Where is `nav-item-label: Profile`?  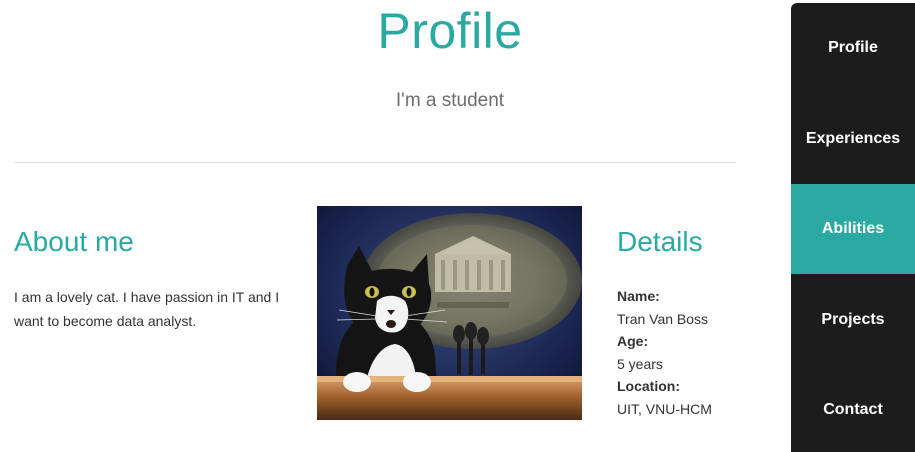
nav-item-label: Profile is located at coordinates (853, 47).